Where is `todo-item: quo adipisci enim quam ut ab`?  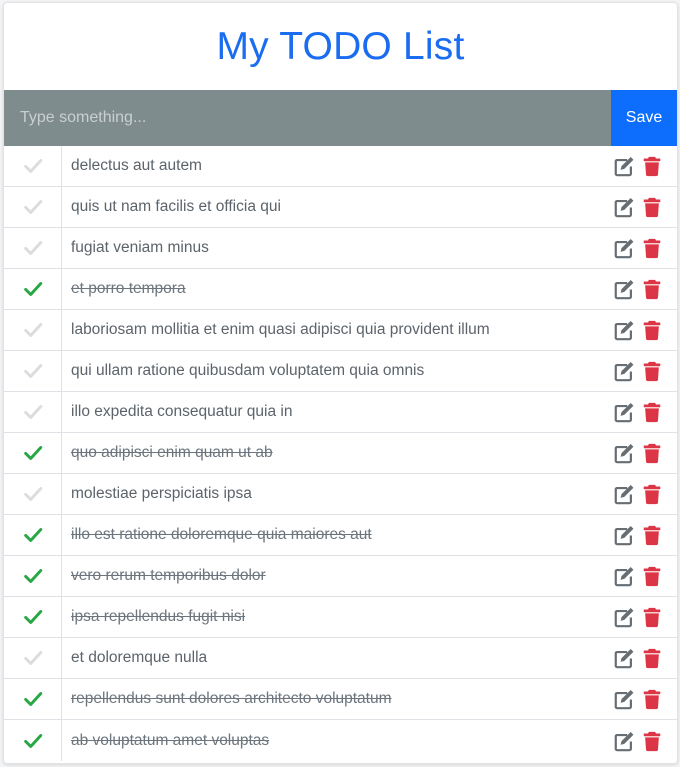 todo-item: quo adipisci enim quam ut ab is located at coordinates (340, 453).